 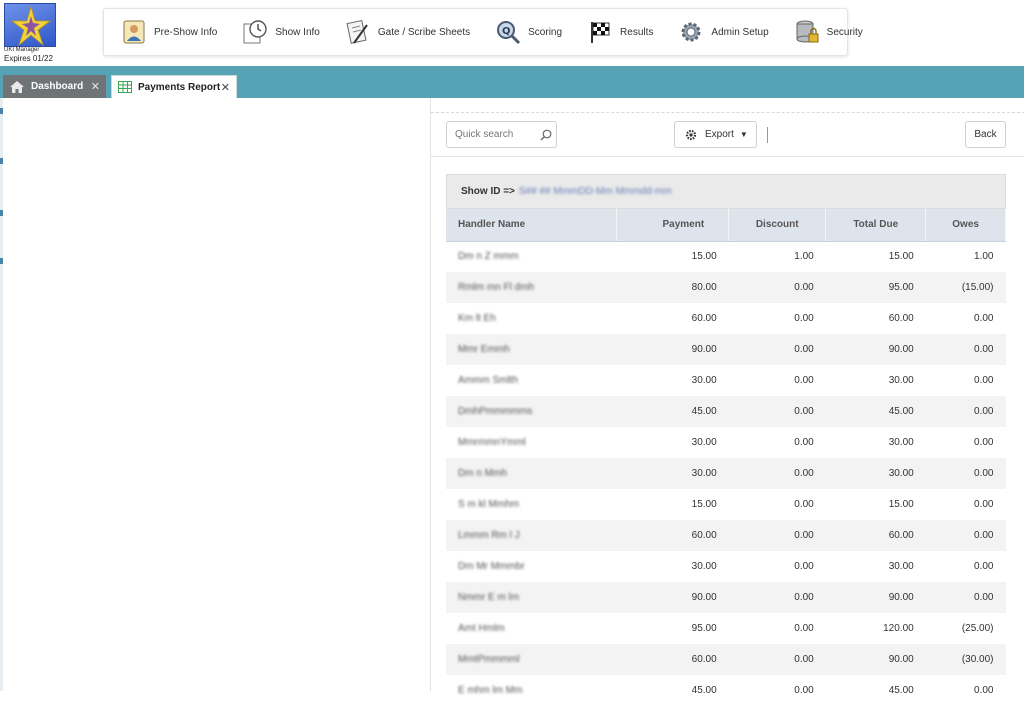 I want to click on handler-name-cell: MmtPmmmml, so click(x=531, y=659).